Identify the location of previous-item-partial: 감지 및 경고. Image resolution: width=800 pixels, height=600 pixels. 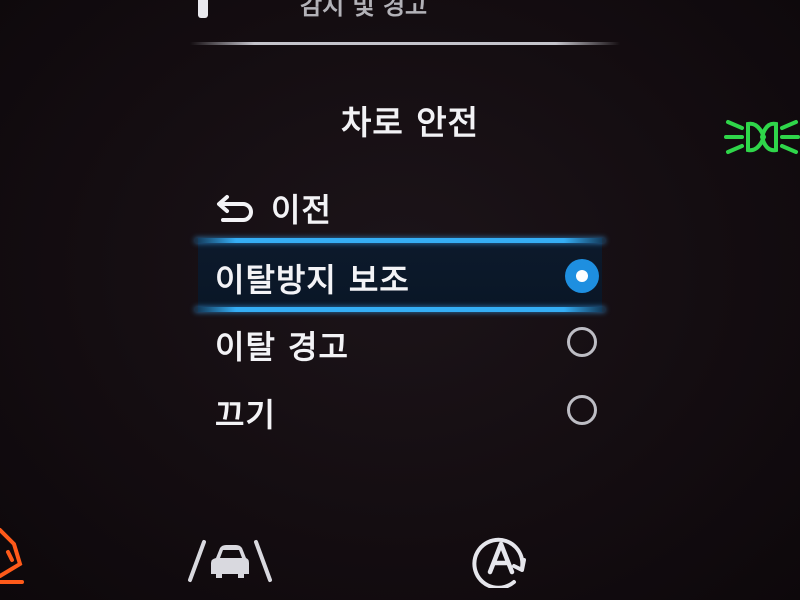
(405, 11).